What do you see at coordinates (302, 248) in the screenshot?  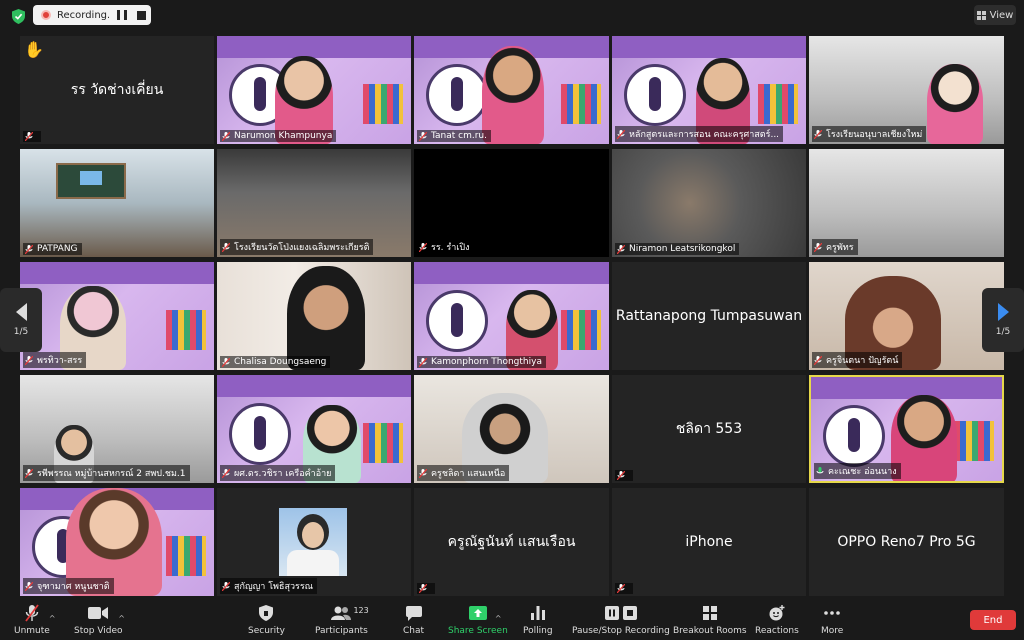 I see `participant-name: โรงเรียนวัดโป่งแยงเฉลิมพระเกียรติ` at bounding box center [302, 248].